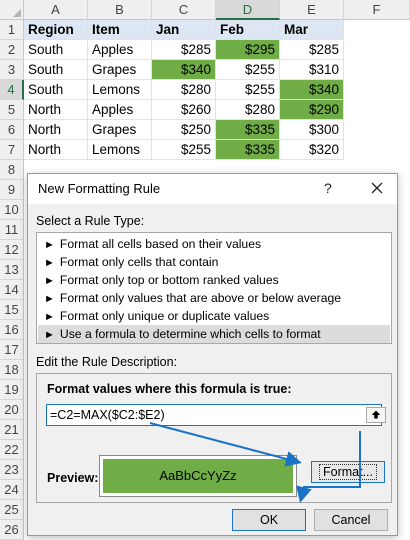  I want to click on row-header: 22, so click(12, 450).